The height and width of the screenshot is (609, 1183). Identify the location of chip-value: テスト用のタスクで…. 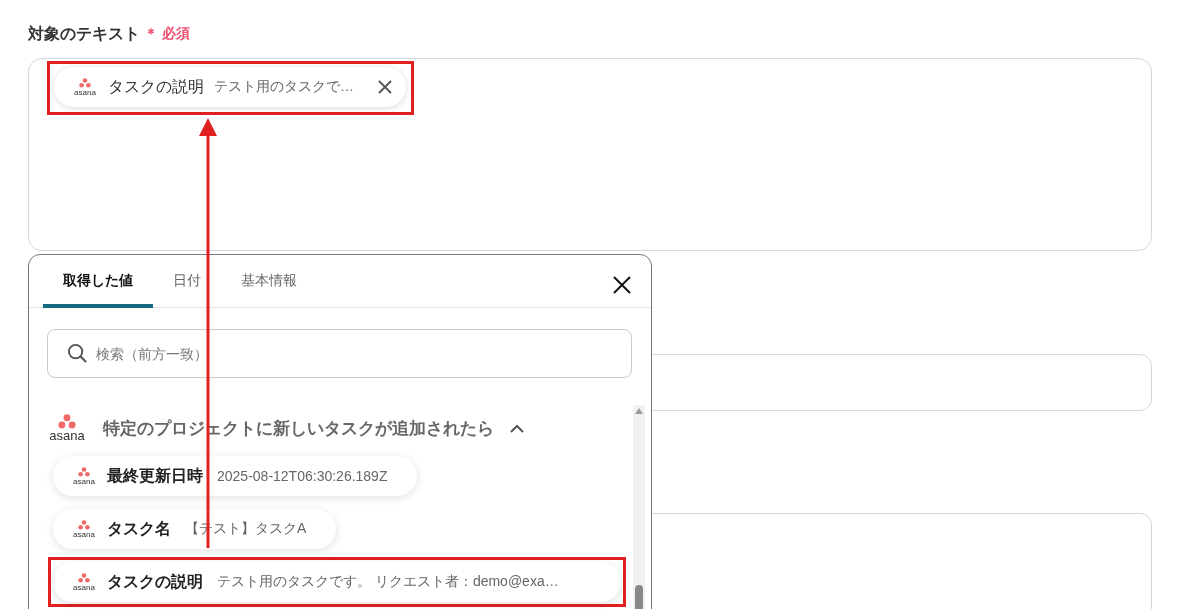
(284, 87).